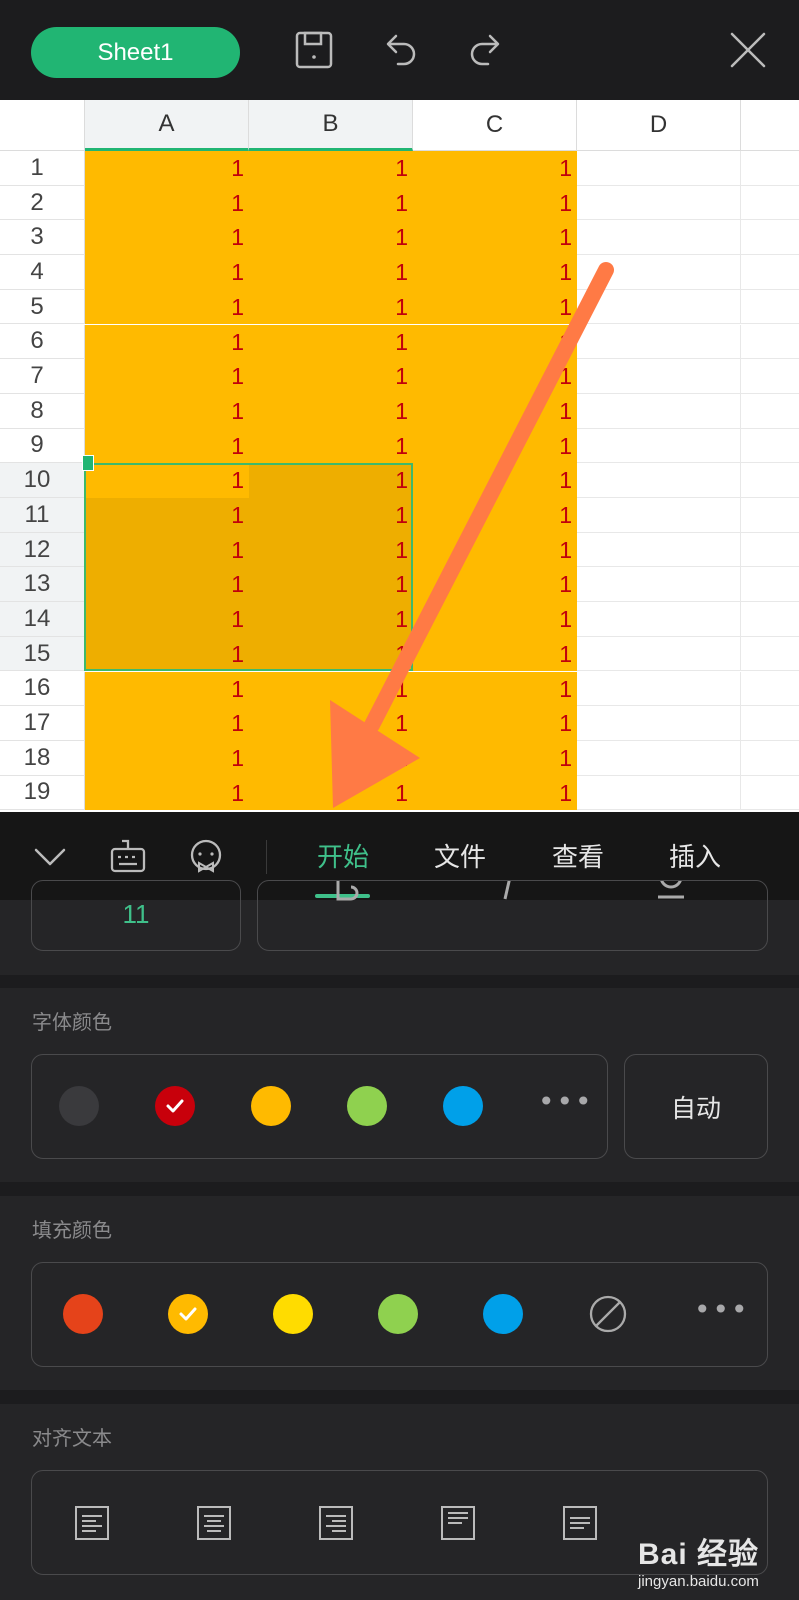  Describe the element at coordinates (42, 272) in the screenshot. I see `row-header-4: 4` at that location.